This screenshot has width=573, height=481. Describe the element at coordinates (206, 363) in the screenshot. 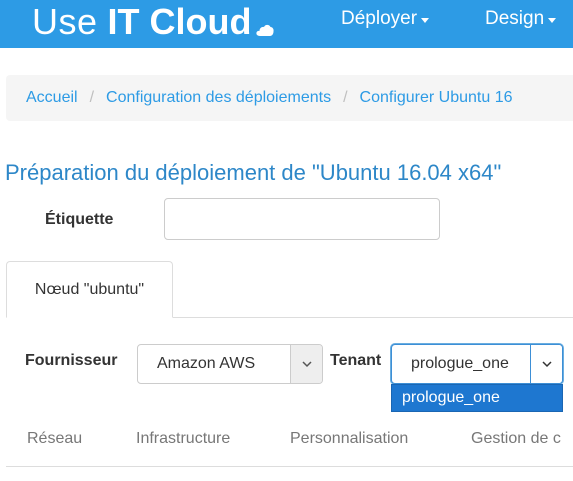

I see `provider-select-value: Amazon AWS` at that location.